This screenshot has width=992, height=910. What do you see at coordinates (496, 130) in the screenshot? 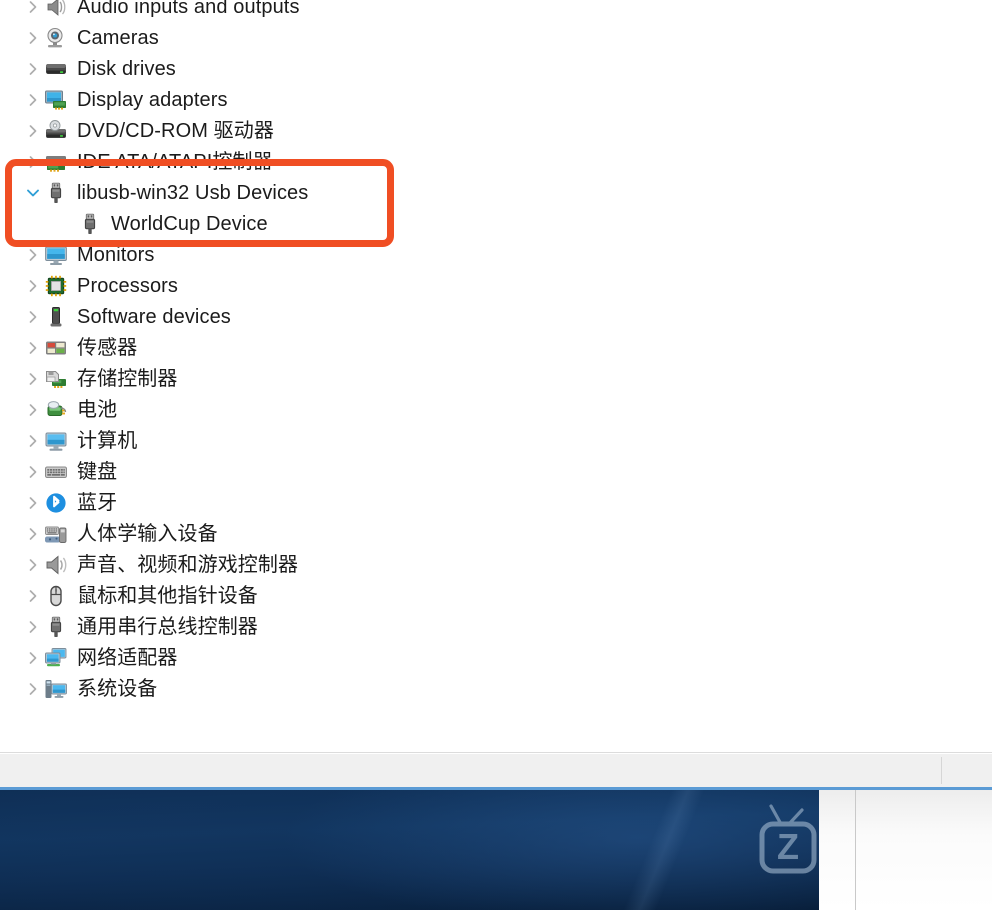
I see `tree-item: DVD/CD-ROM 驱动器` at bounding box center [496, 130].